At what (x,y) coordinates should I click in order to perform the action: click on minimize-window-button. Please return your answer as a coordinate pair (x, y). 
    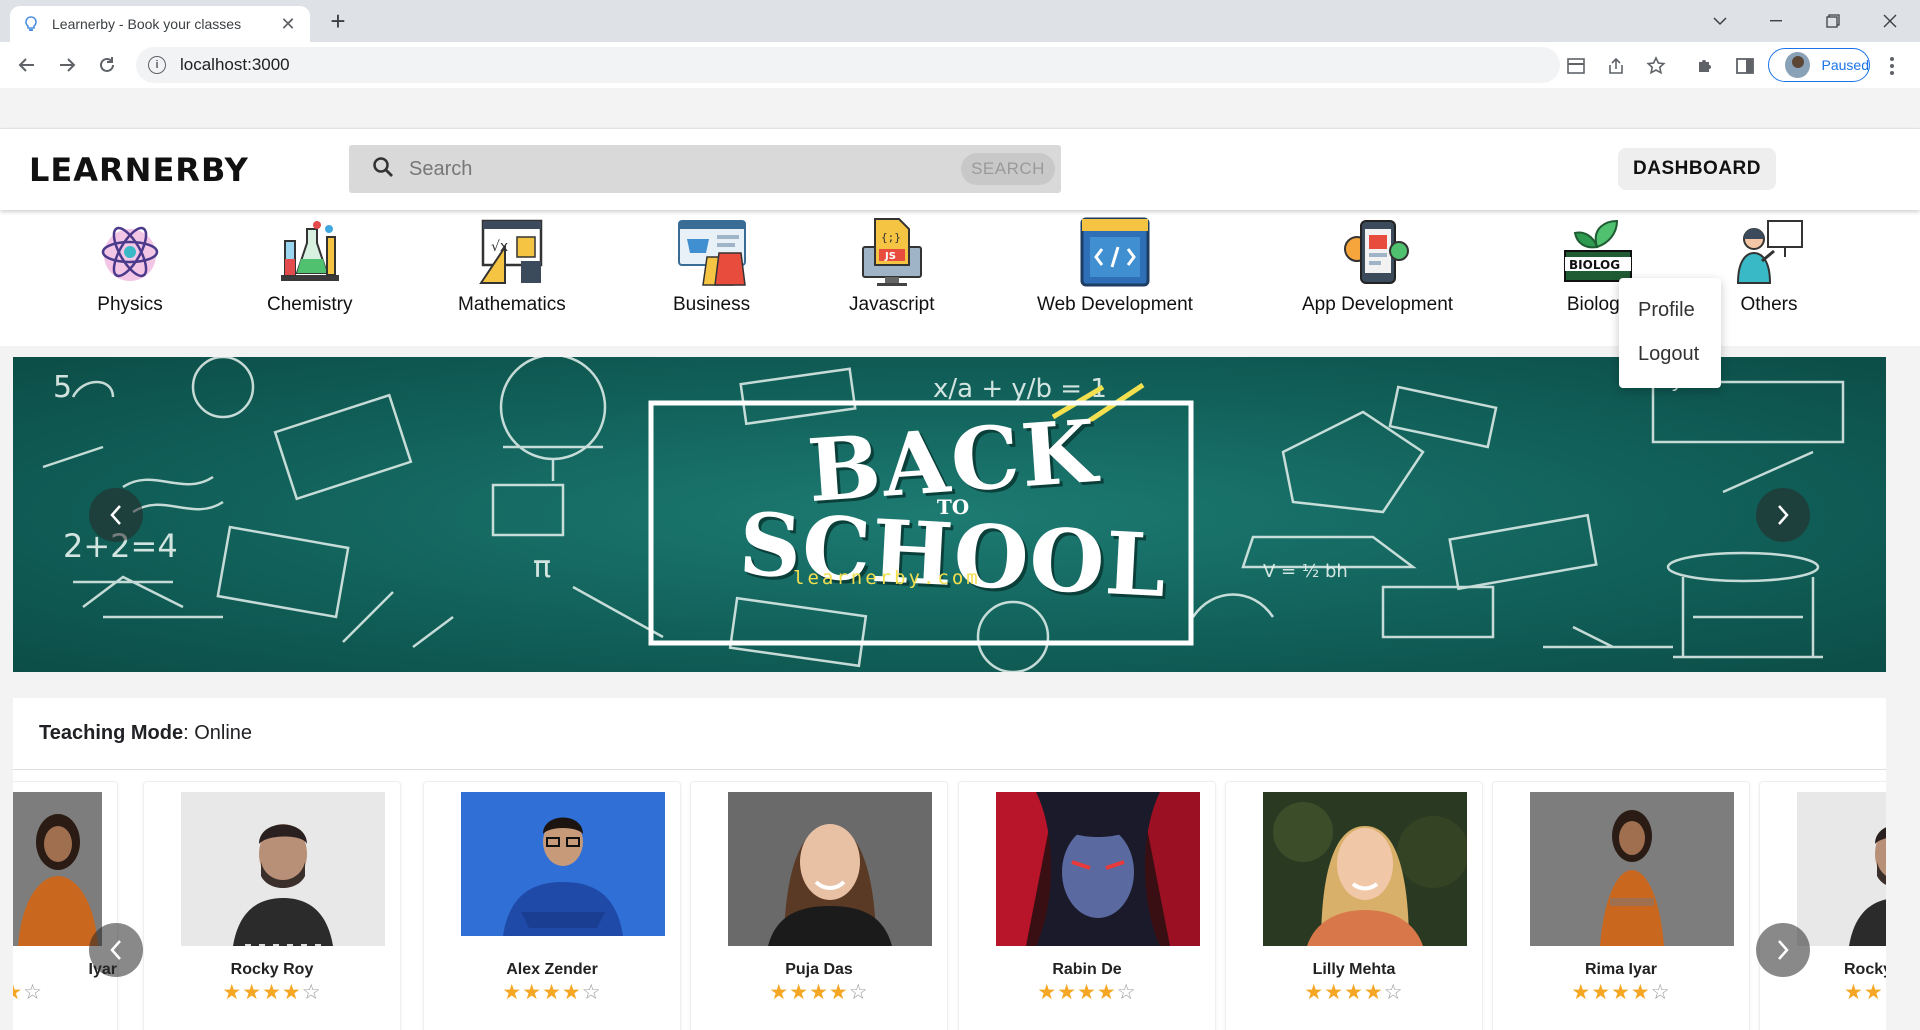
    Looking at the image, I should click on (1776, 21).